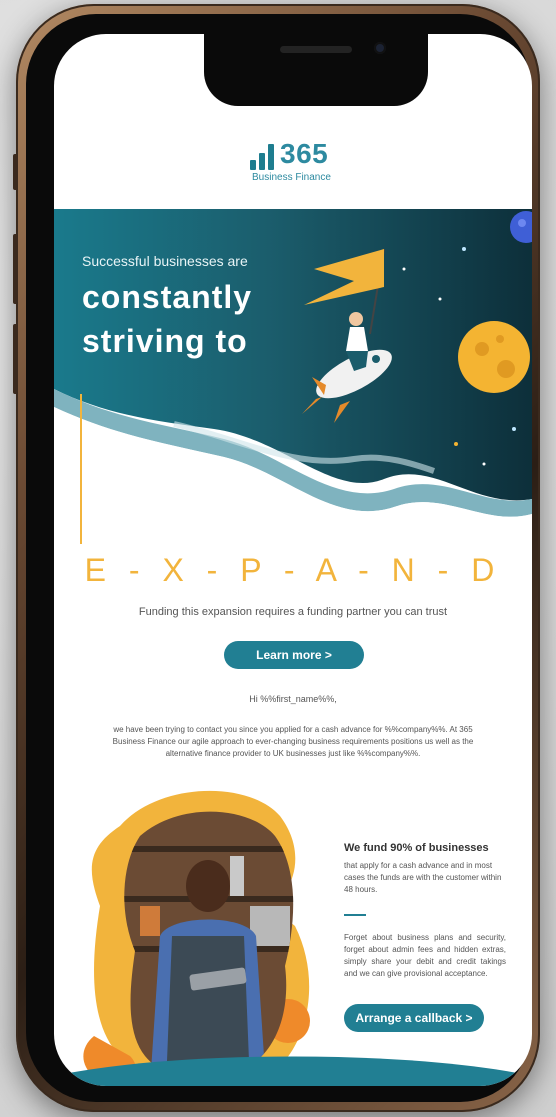 The image size is (556, 1117). Describe the element at coordinates (167, 319) in the screenshot. I see `hero-big-heading: constantly striving to` at that location.